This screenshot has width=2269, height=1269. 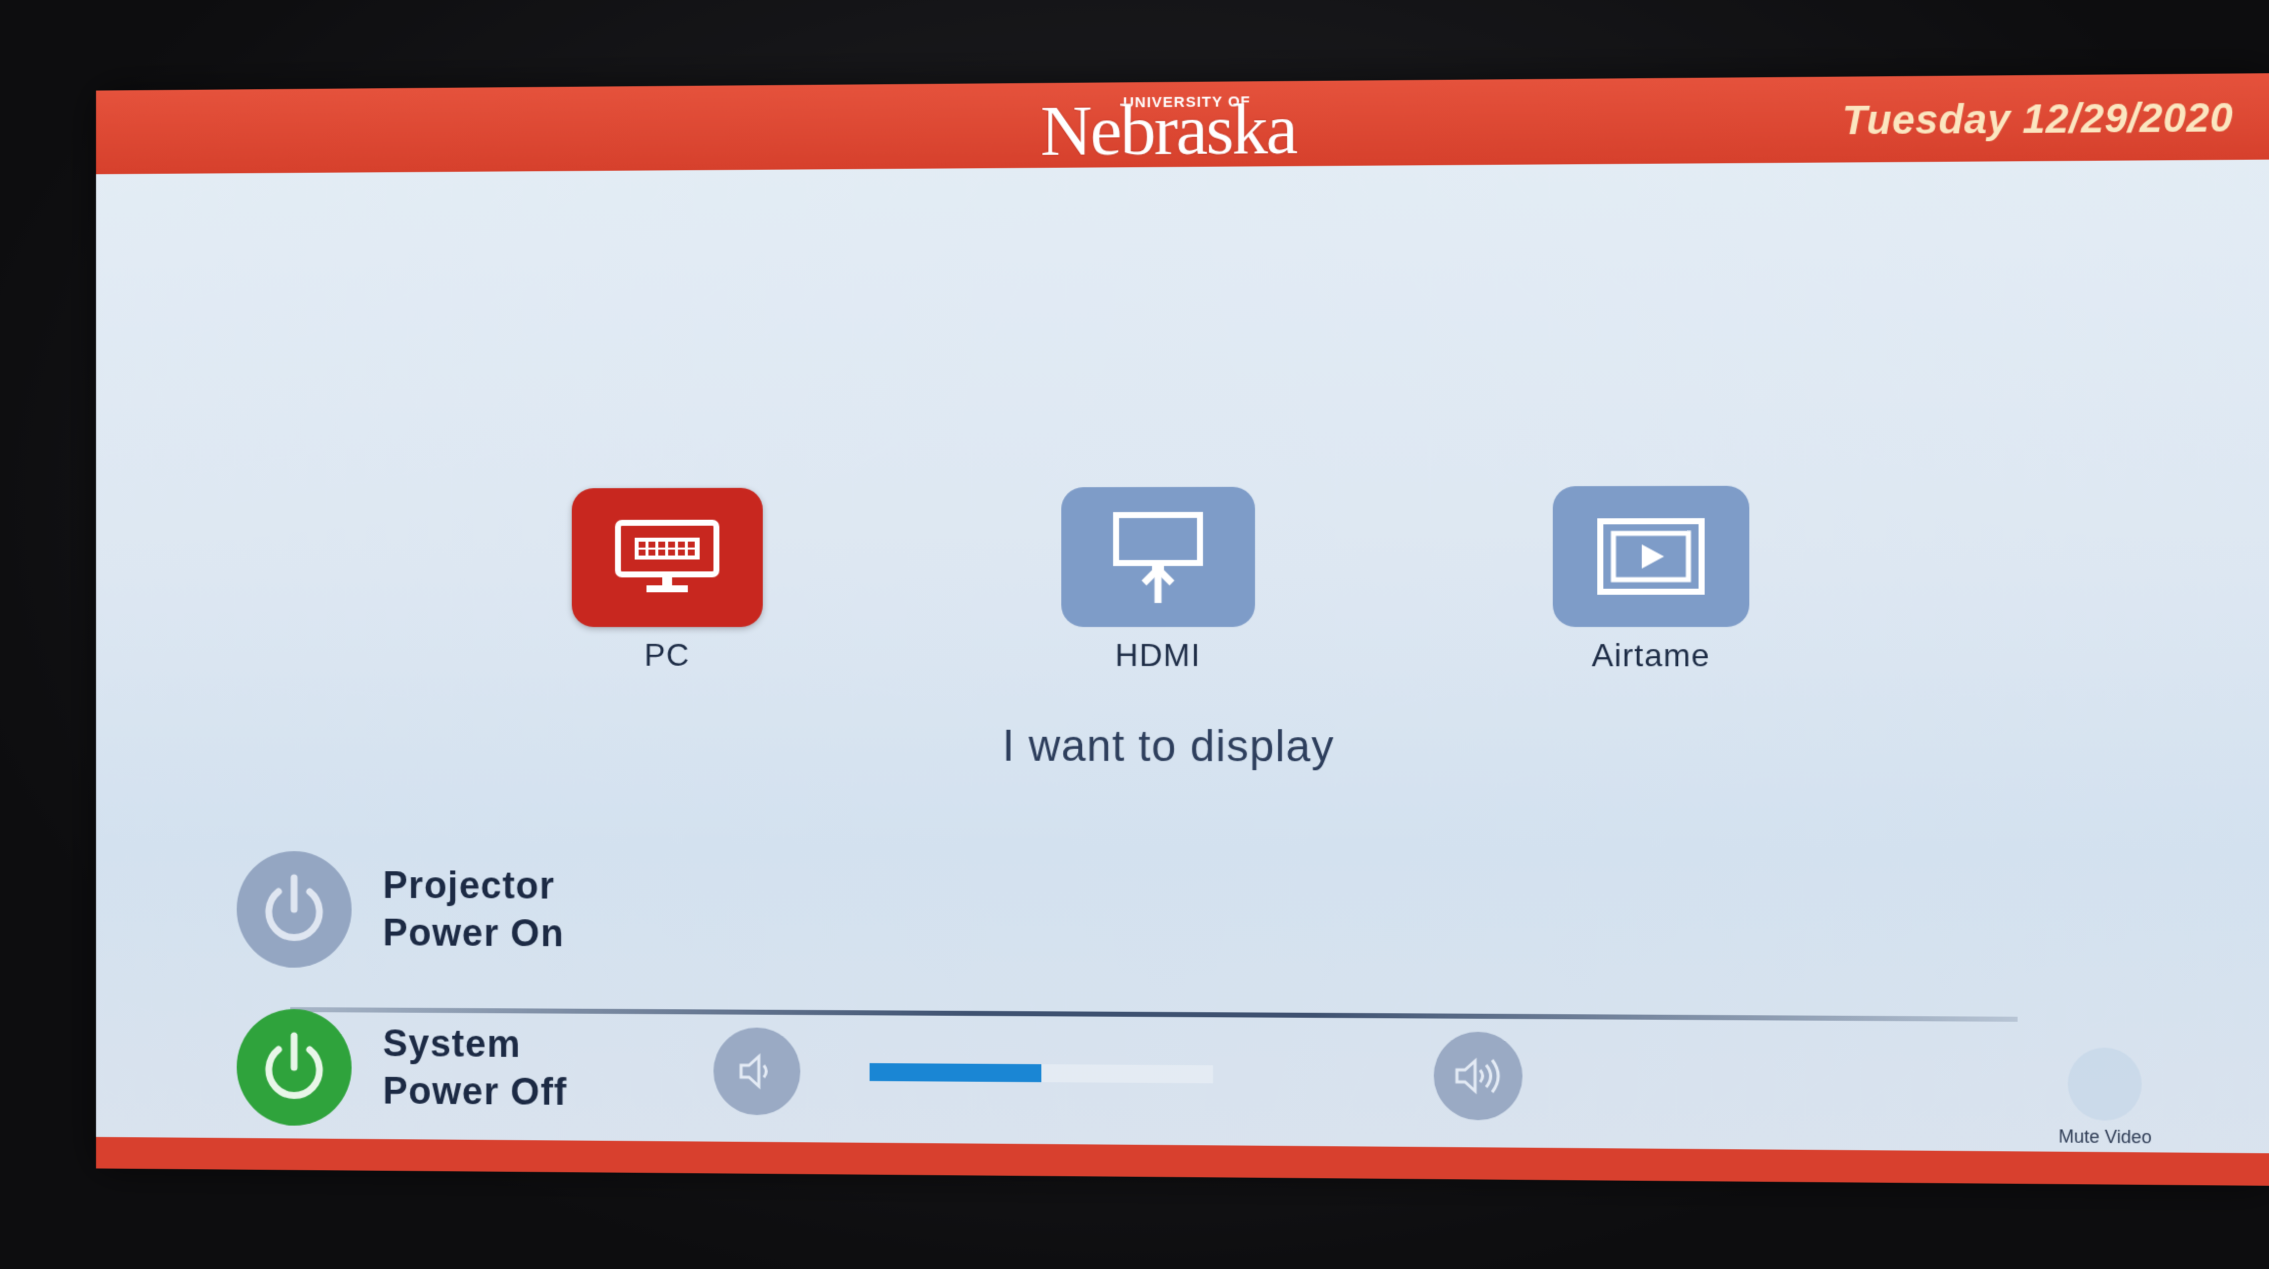 I want to click on volume-up-icon, so click(x=1478, y=1076).